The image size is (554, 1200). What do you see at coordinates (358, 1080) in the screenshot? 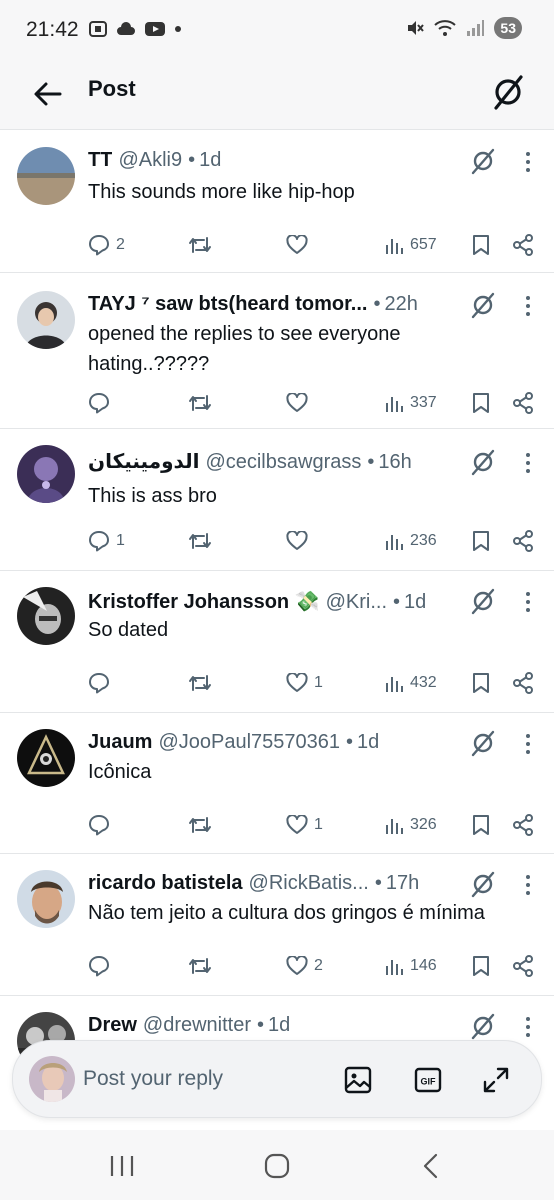
I see `image-icon` at bounding box center [358, 1080].